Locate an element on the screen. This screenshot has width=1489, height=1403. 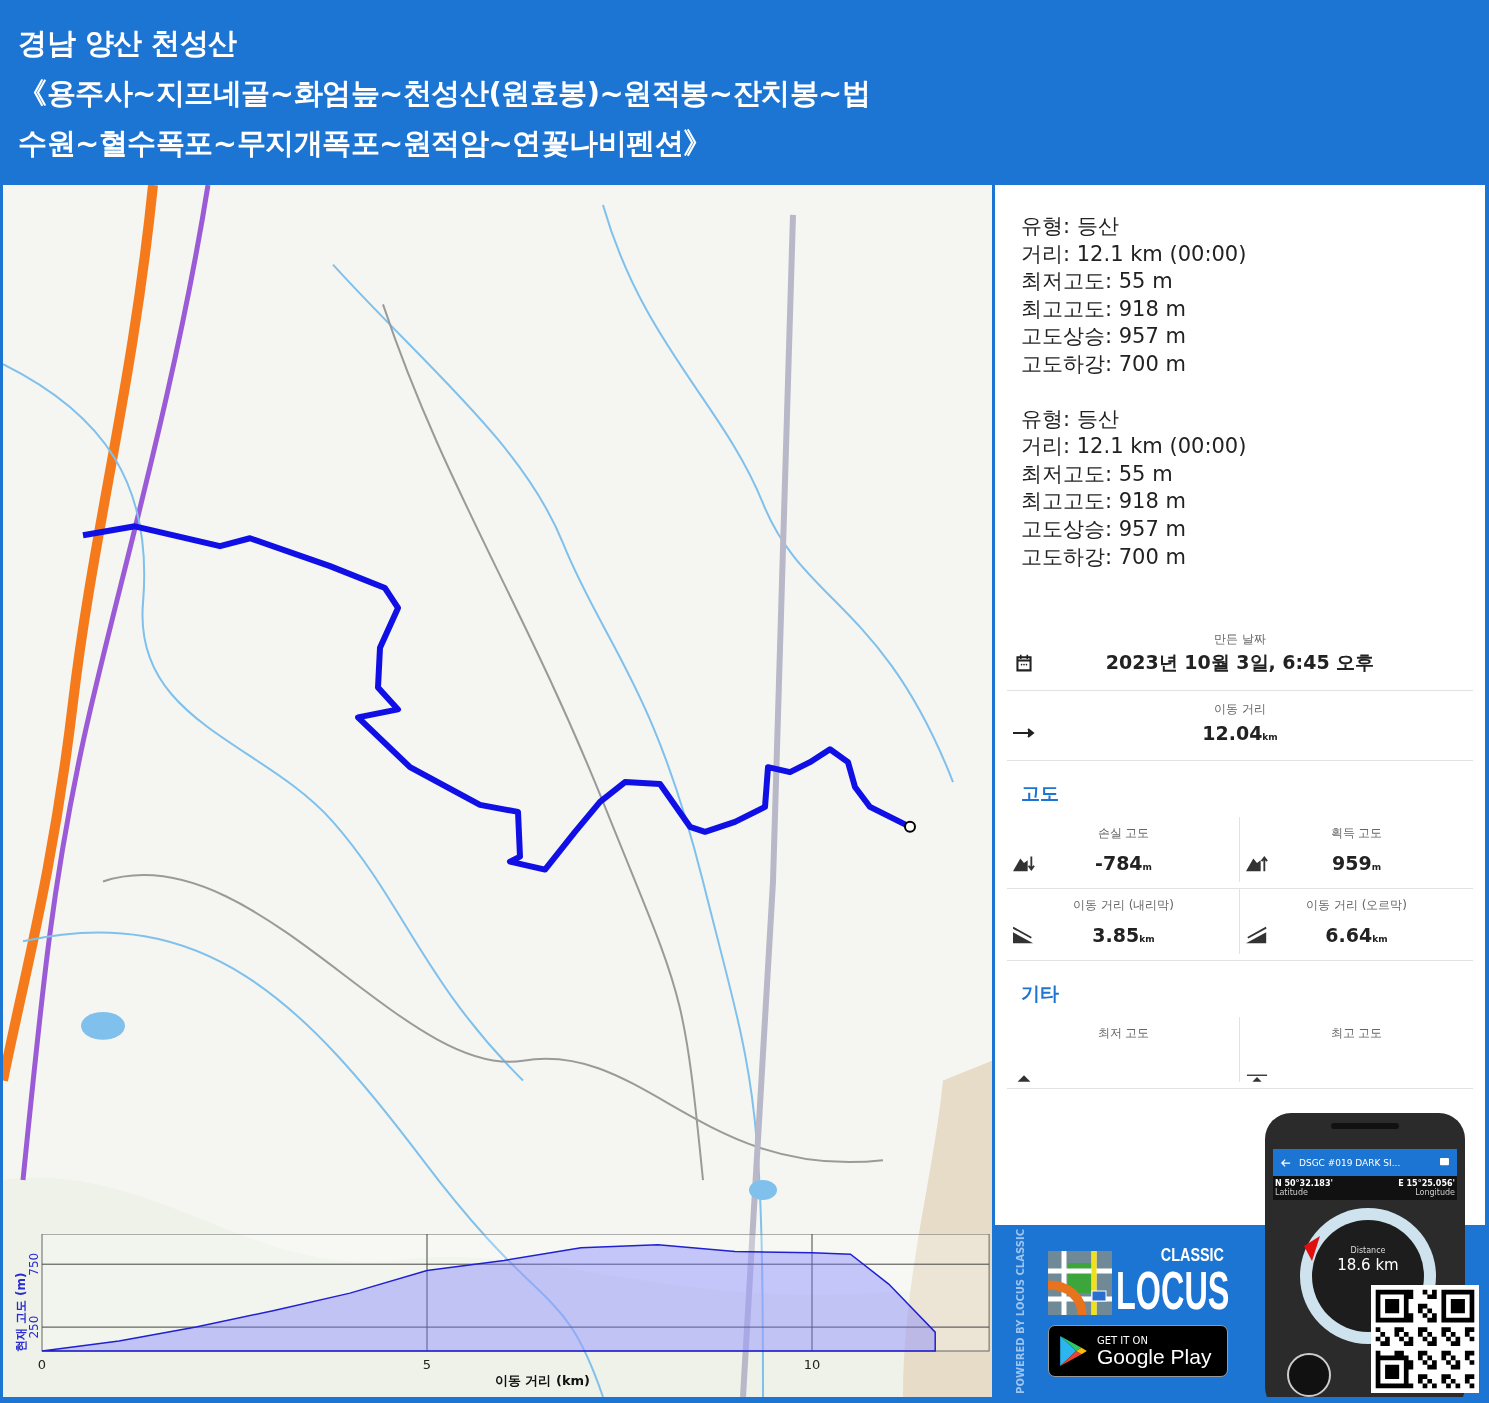
back-icon is located at coordinates (1286, 1162).